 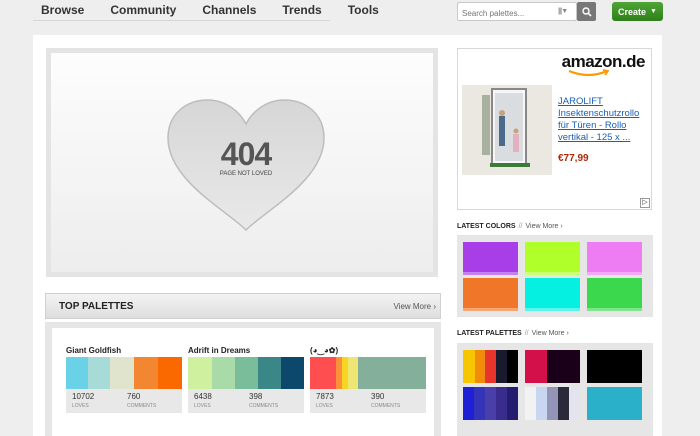 What do you see at coordinates (414, 306) in the screenshot?
I see `top-palettes-view-more: View More ›` at bounding box center [414, 306].